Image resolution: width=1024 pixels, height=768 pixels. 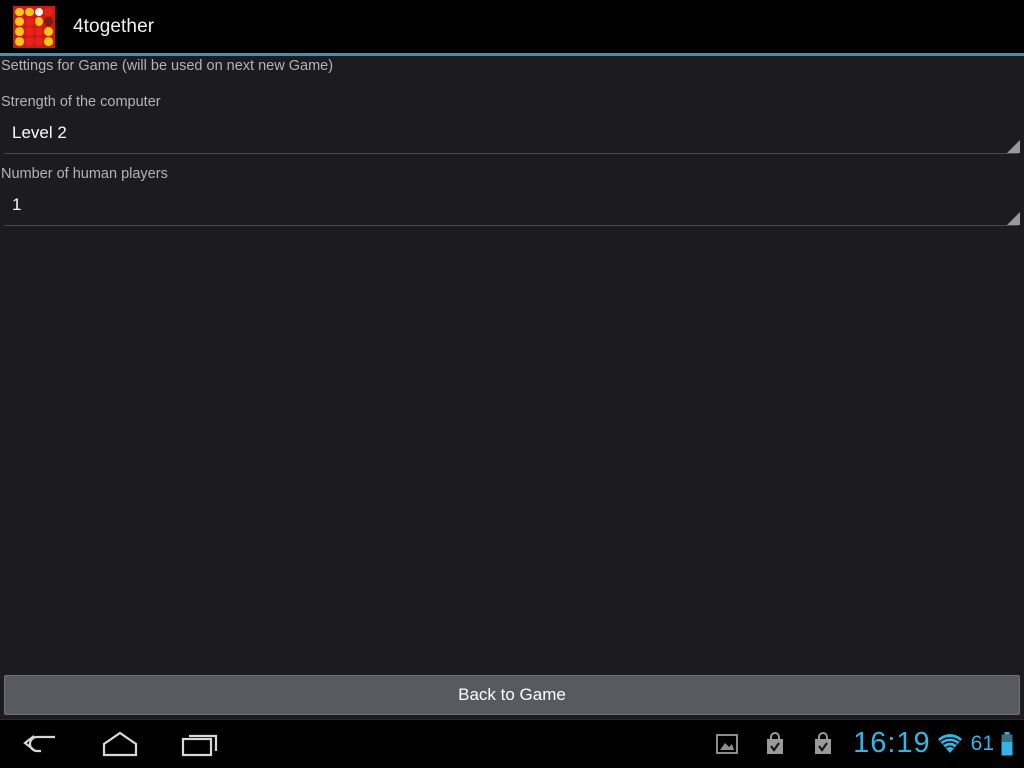 I want to click on system-navigation-bar: 16:19 61, so click(x=512, y=743).